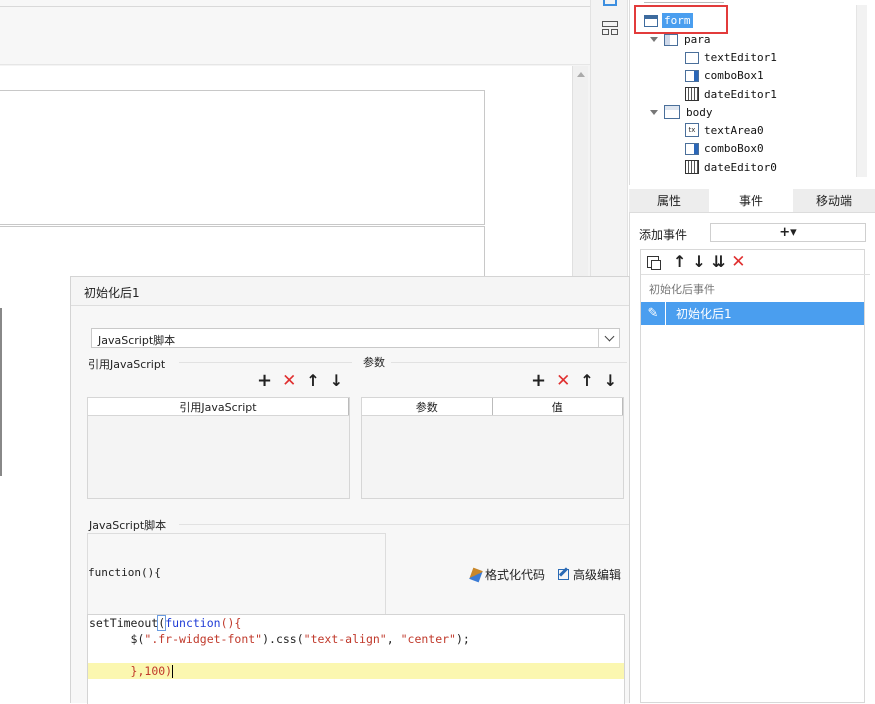  Describe the element at coordinates (283, 639) in the screenshot. I see `code-token: ).css(` at that location.